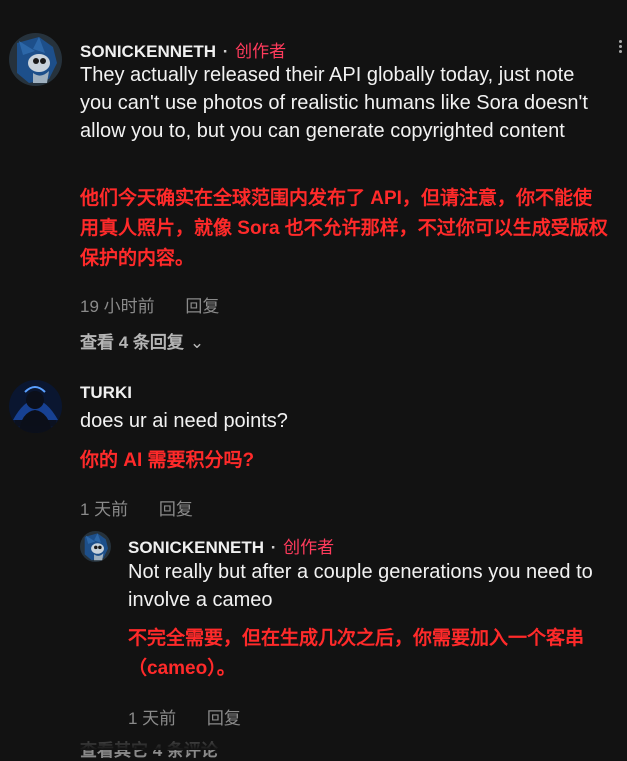 This screenshot has width=627, height=761. Describe the element at coordinates (149, 748) in the screenshot. I see `view-other-comments-button: 查看其它 4 条评论` at that location.